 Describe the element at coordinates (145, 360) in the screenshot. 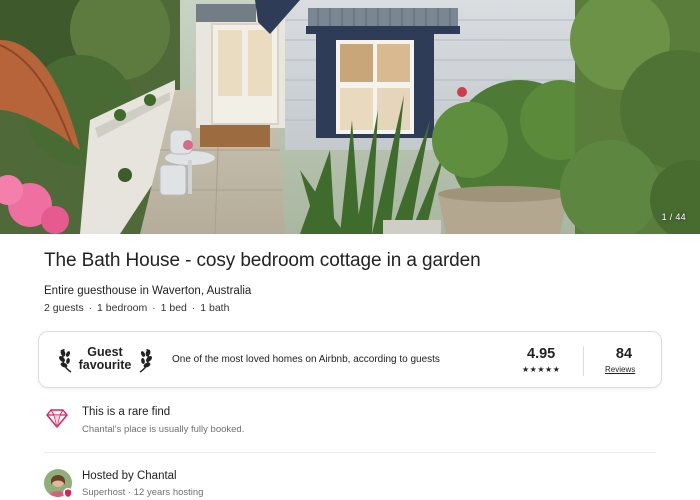

I see `laurel-right-icon` at that location.